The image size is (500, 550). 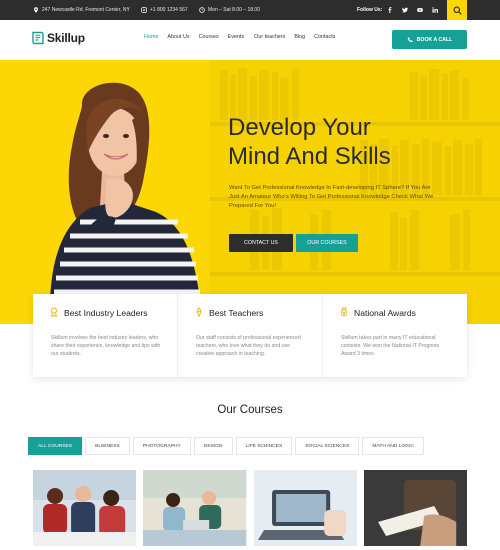 What do you see at coordinates (209, 37) in the screenshot?
I see `nav-item-courses: Courses` at bounding box center [209, 37].